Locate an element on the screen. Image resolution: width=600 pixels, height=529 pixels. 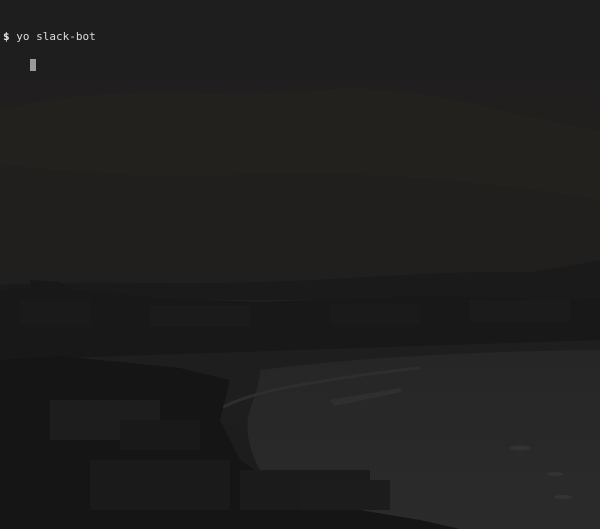
prompt-symbol: $ is located at coordinates (6, 36).